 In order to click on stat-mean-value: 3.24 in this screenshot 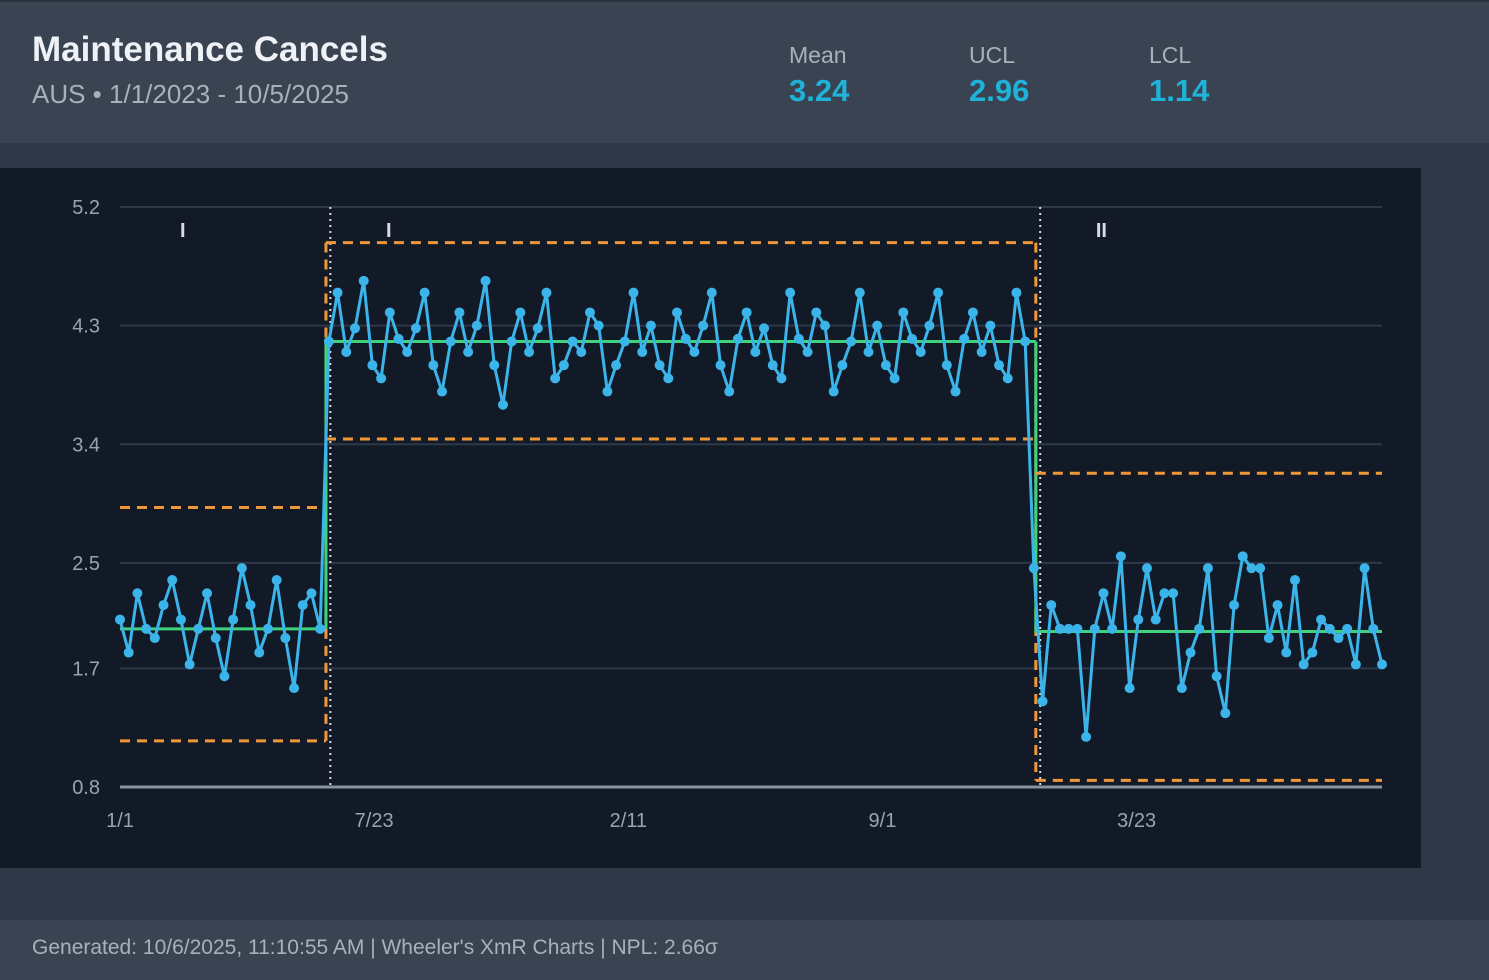, I will do `click(819, 90)`.